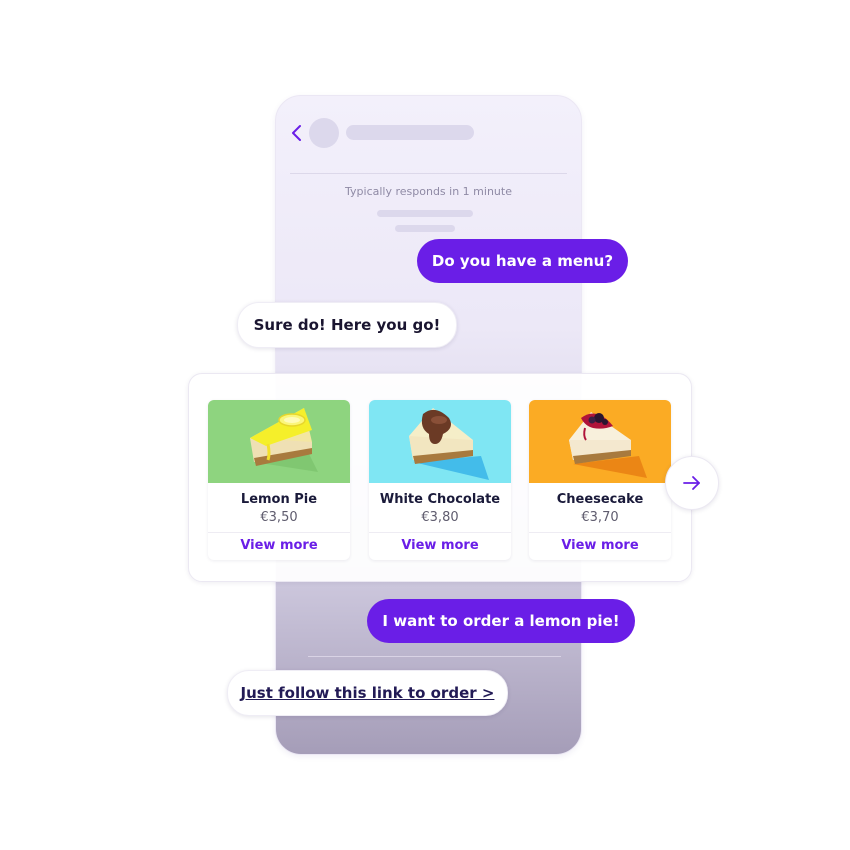 This screenshot has height=850, width=850. I want to click on product-card-cheesecake: Cheesecake €3,70 View more, so click(600, 480).